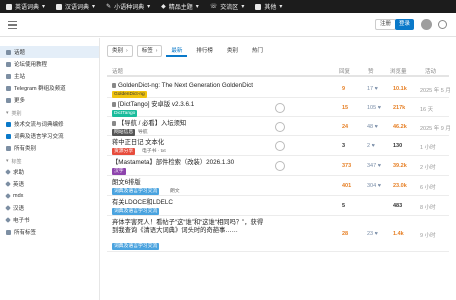 This screenshot has height=300, width=456. Describe the element at coordinates (49, 64) in the screenshot. I see `sidebar-item-tutorial: 论坛使用教程` at that location.